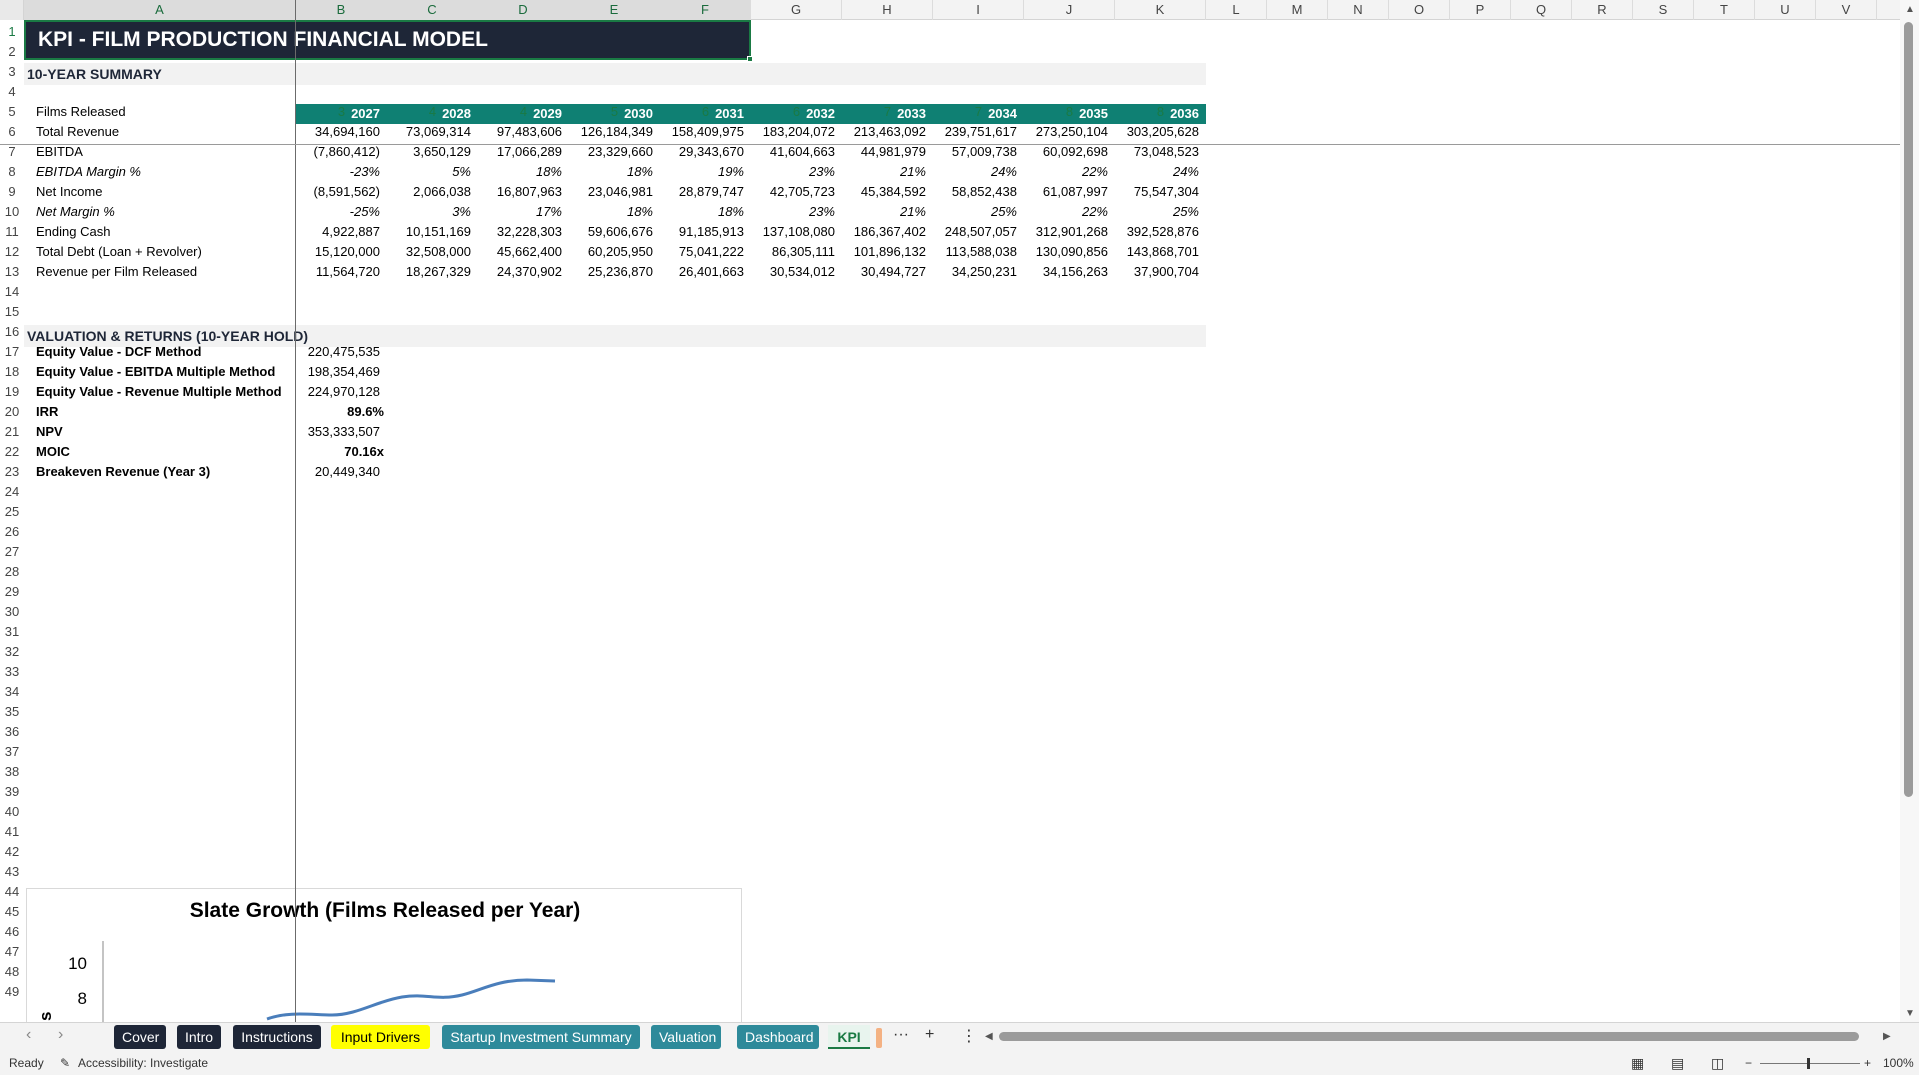 The image size is (1919, 1075). I want to click on row-header-8: 8, so click(12, 170).